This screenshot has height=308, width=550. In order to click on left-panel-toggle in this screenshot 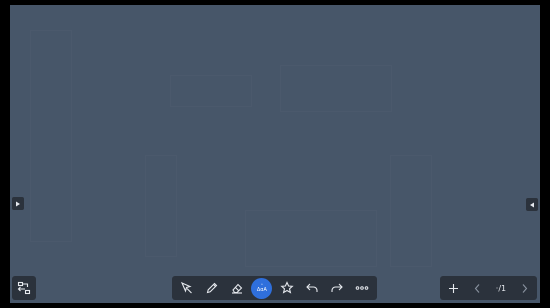, I will do `click(18, 203)`.